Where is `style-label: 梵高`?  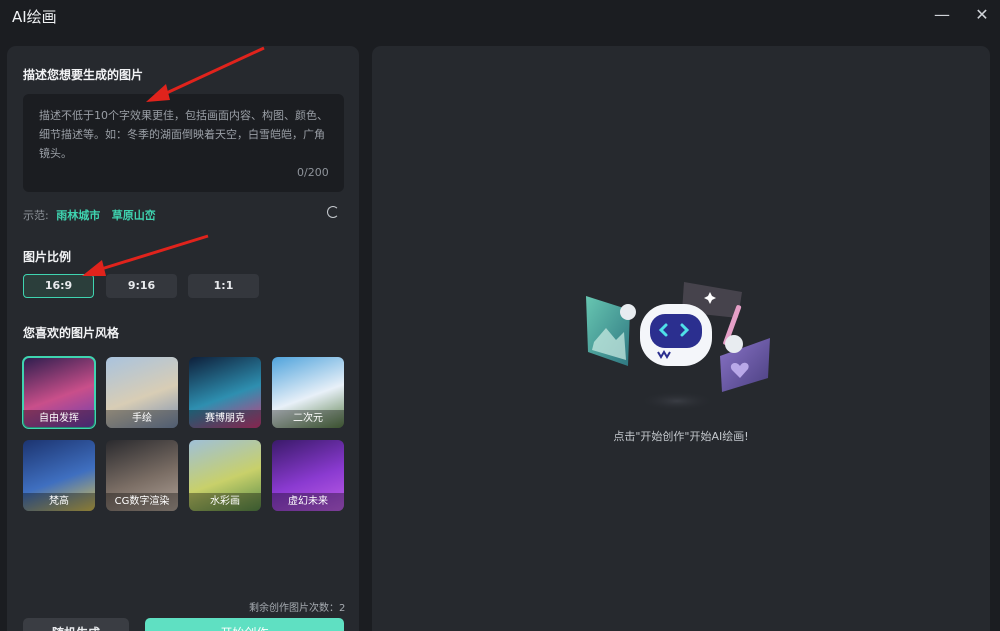
style-label: 梵高 is located at coordinates (59, 502).